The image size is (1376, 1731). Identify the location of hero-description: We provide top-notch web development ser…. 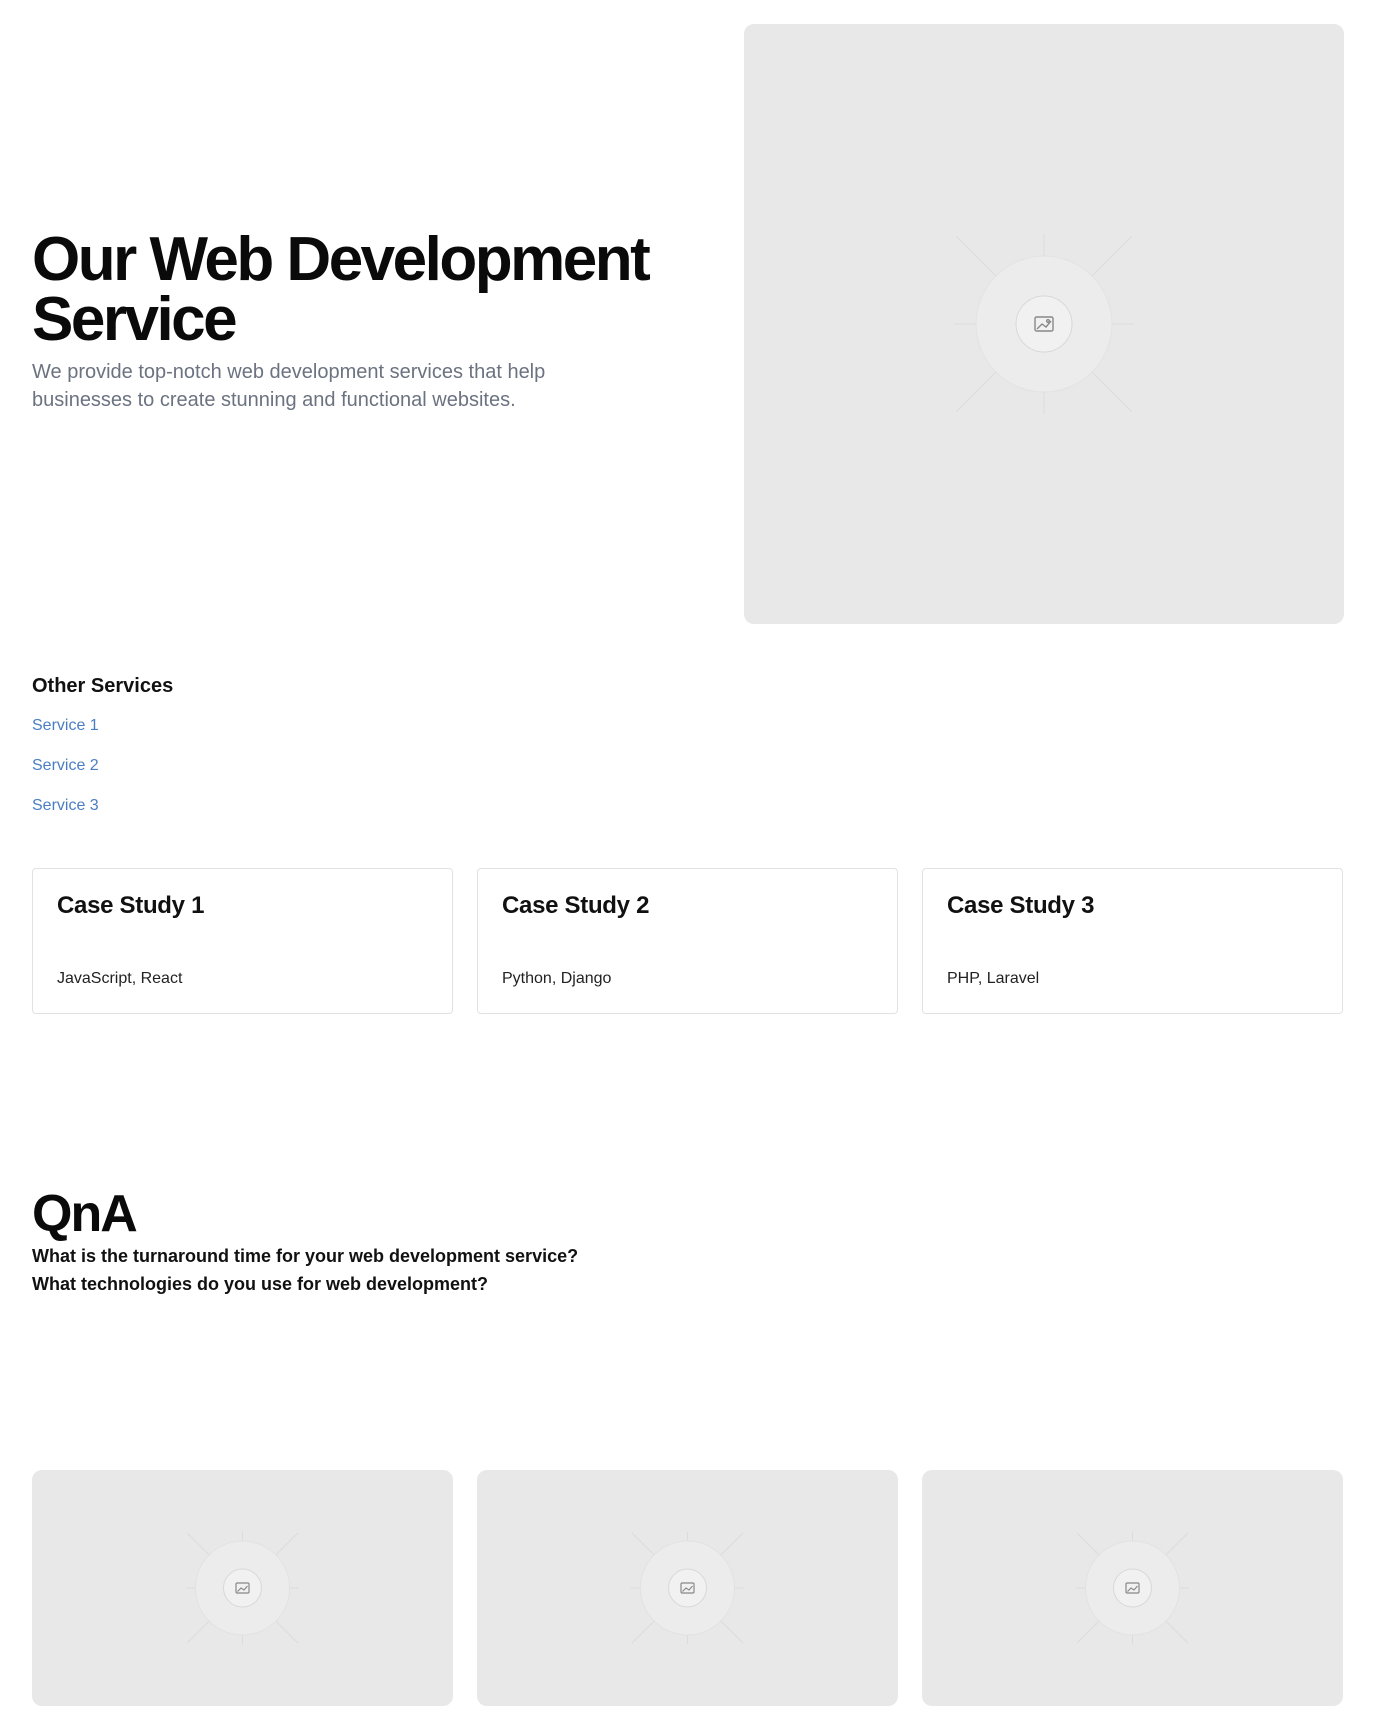
(289, 386).